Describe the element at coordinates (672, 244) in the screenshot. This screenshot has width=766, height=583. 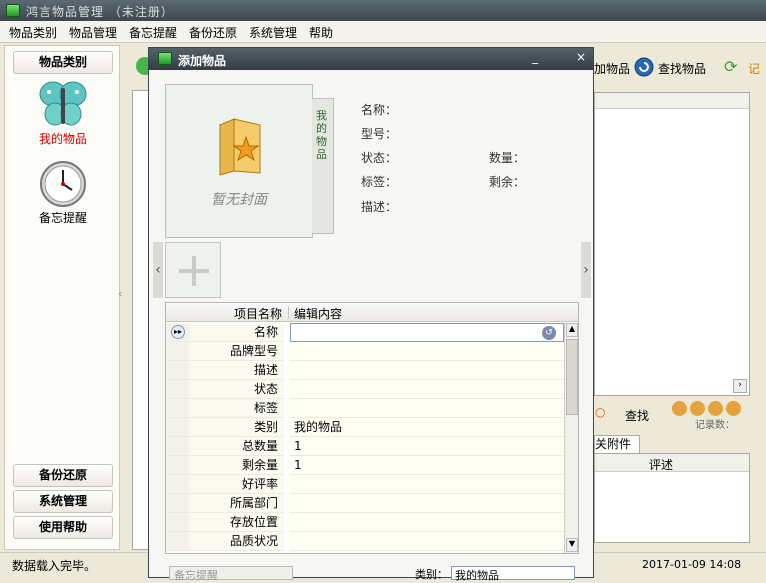
I see `item-list: ›` at that location.